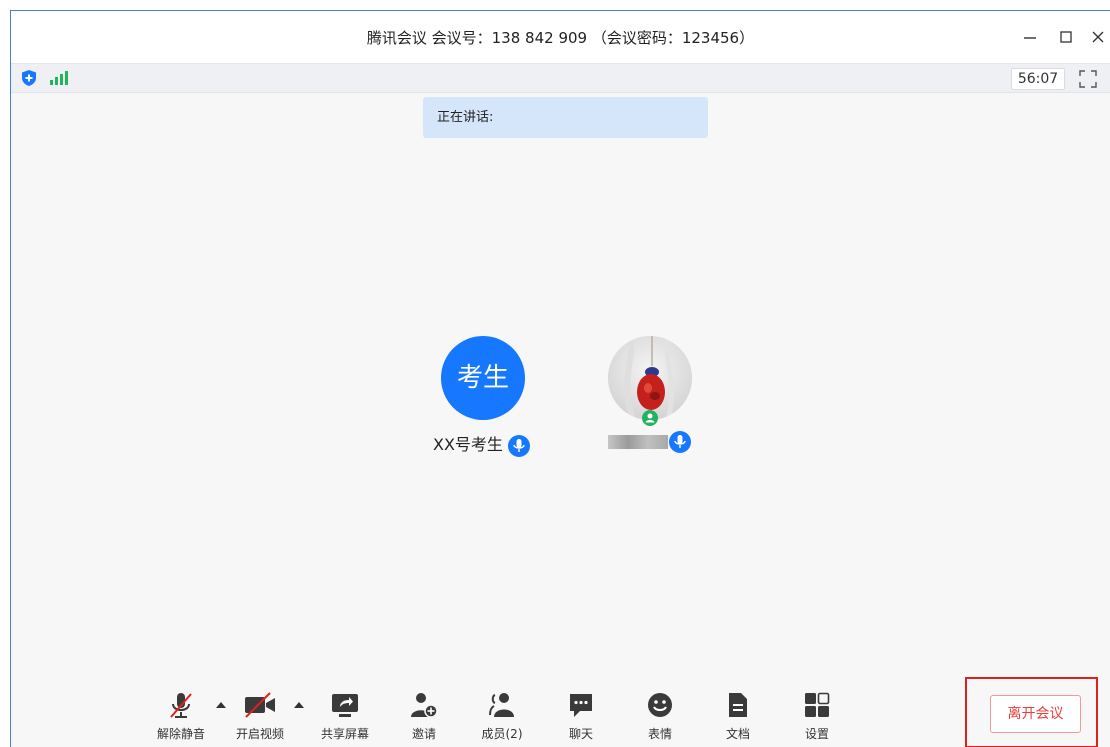 This screenshot has height=747, width=1110. What do you see at coordinates (221, 705) in the screenshot?
I see `audio-options-caret-icon` at bounding box center [221, 705].